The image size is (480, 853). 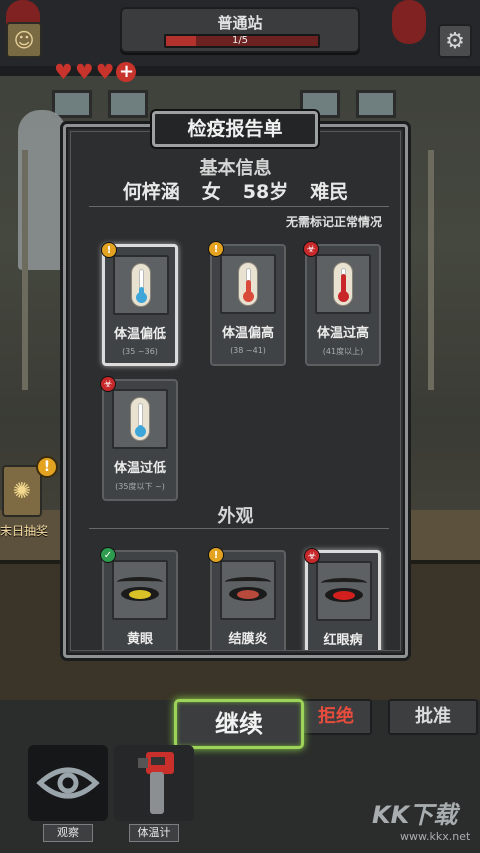 I want to click on person-name: 何梓涵, so click(x=151, y=192).